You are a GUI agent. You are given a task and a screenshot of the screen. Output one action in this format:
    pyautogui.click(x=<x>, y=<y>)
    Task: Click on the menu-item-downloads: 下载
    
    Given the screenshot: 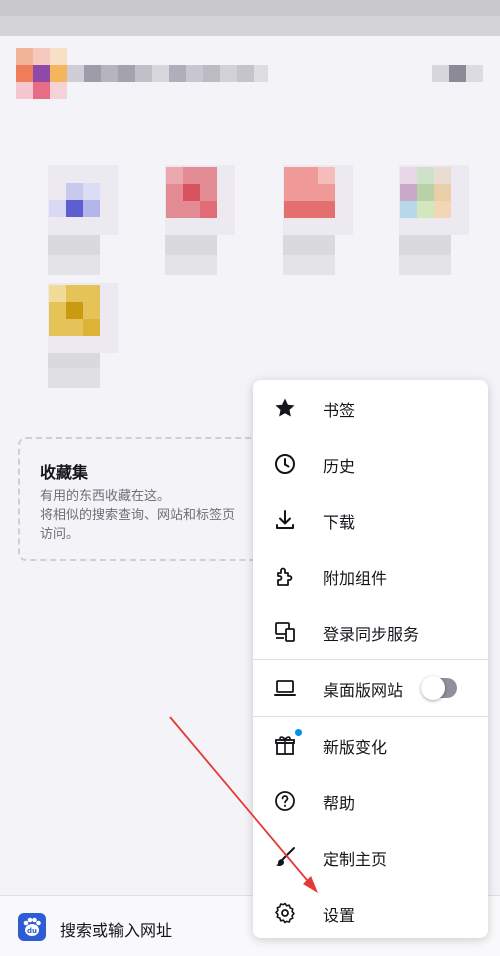 What is the action you would take?
    pyautogui.click(x=370, y=520)
    